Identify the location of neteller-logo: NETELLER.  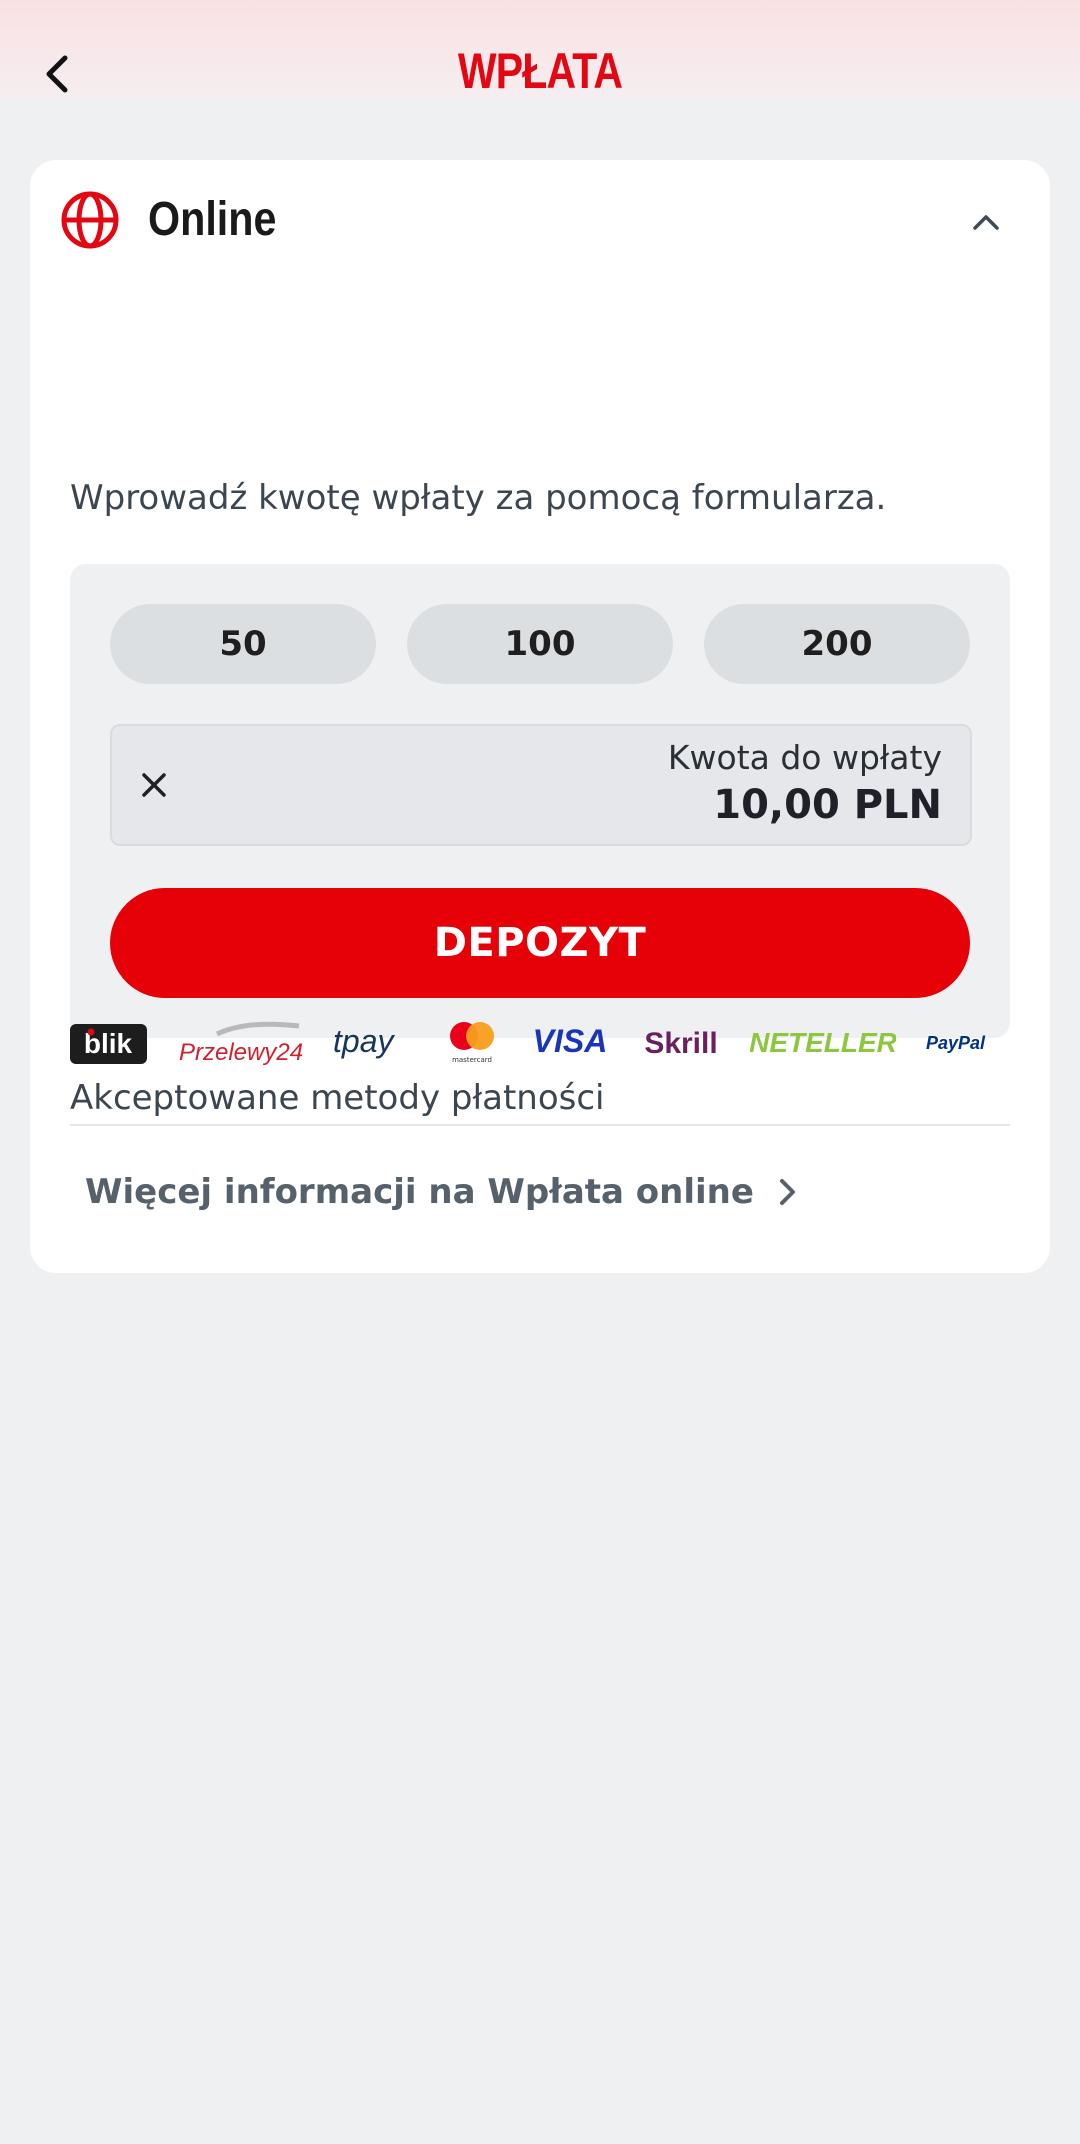
(823, 1042).